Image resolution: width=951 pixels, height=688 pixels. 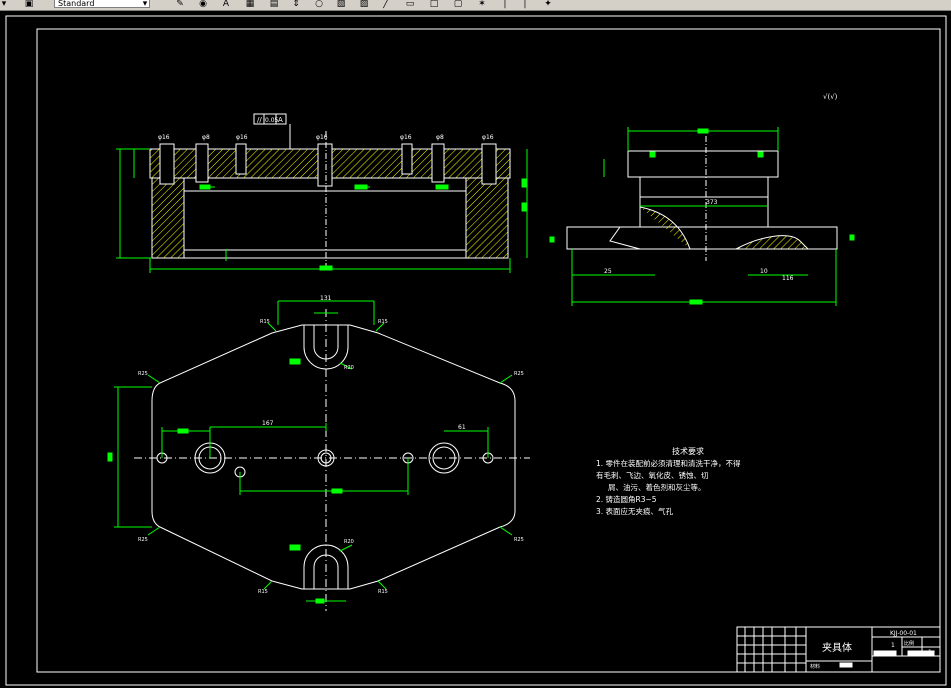 What do you see at coordinates (250, 4) in the screenshot?
I see `table-icon: ▦` at bounding box center [250, 4].